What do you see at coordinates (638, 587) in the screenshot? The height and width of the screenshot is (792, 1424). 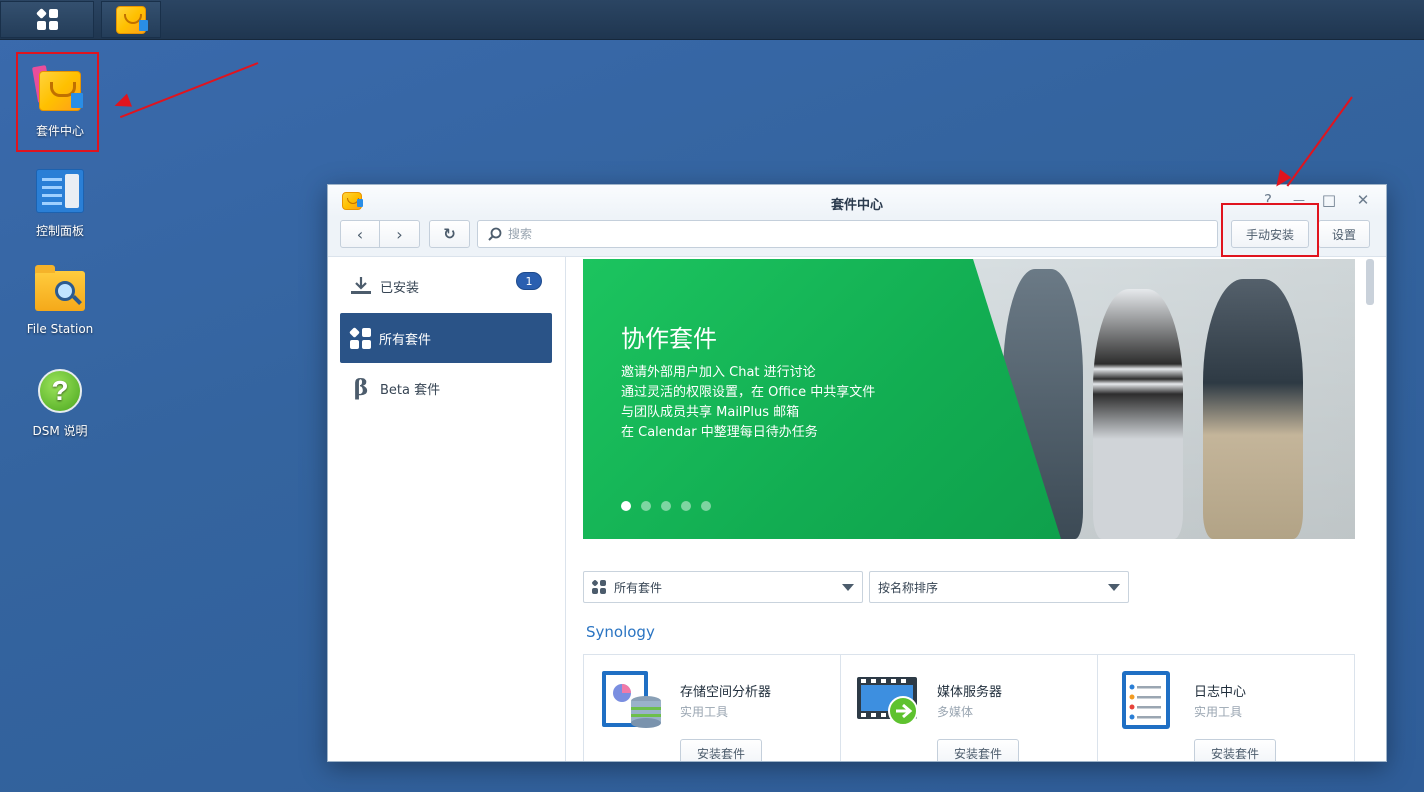 I see `category-select-value: 所有套件` at bounding box center [638, 587].